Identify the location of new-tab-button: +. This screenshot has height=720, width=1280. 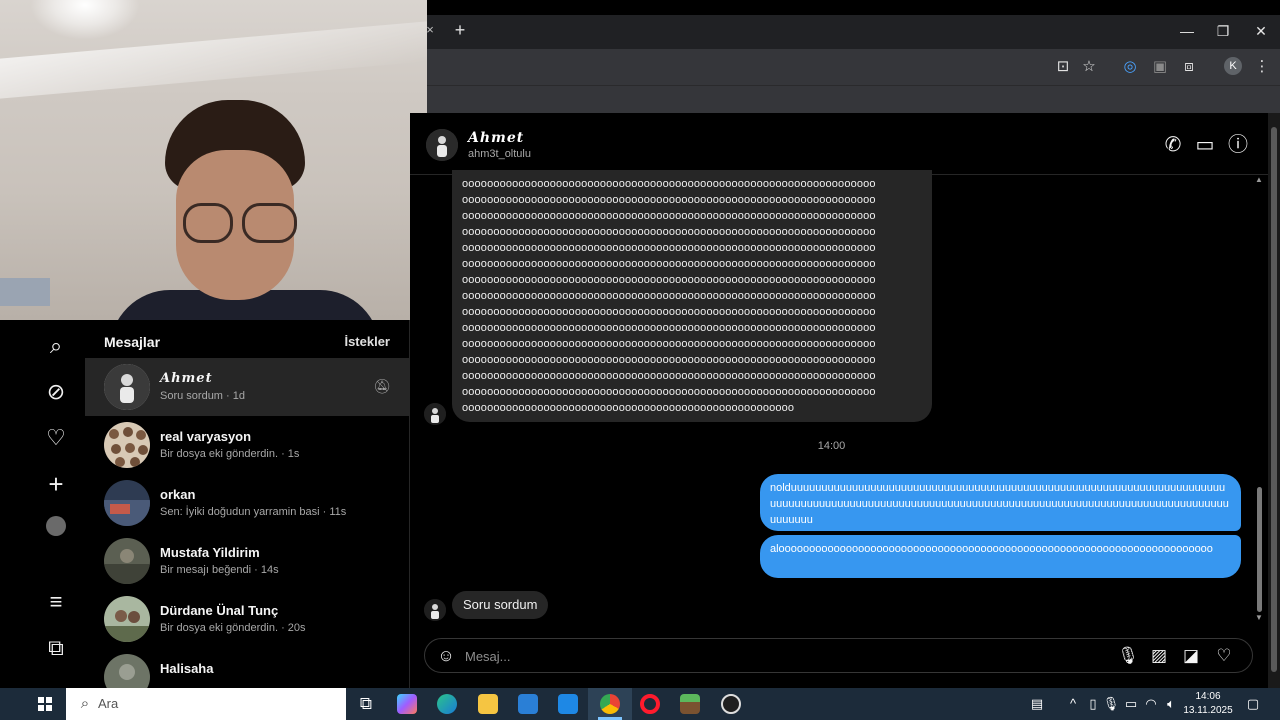
(460, 30).